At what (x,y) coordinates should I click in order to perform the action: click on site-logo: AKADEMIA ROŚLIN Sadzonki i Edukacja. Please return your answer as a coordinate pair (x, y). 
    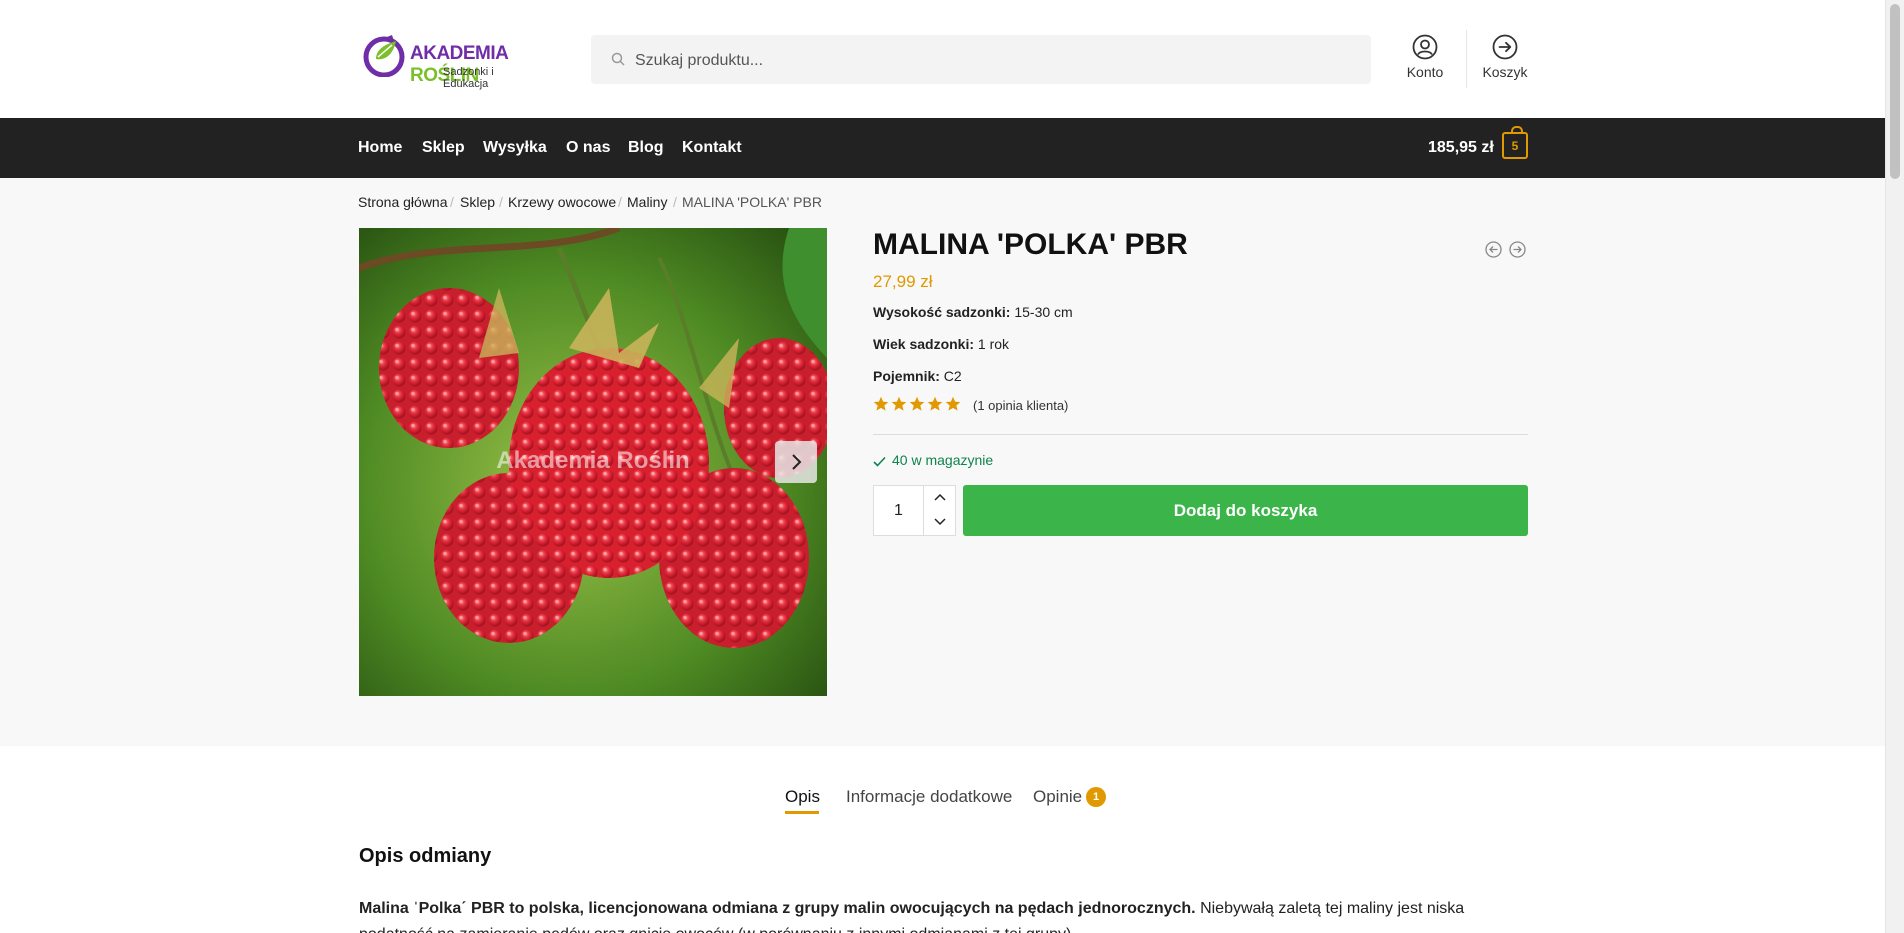
    Looking at the image, I should click on (452, 61).